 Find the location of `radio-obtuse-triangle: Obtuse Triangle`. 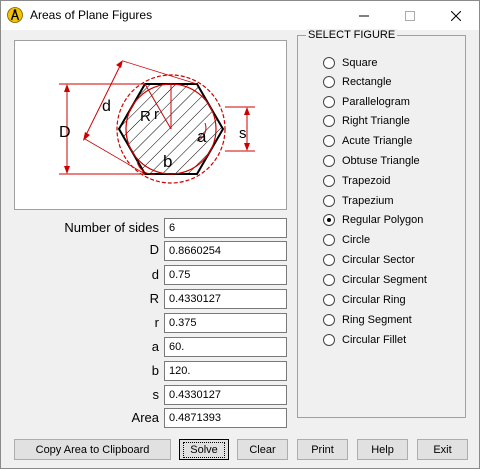

radio-obtuse-triangle: Obtuse Triangle is located at coordinates (371, 161).